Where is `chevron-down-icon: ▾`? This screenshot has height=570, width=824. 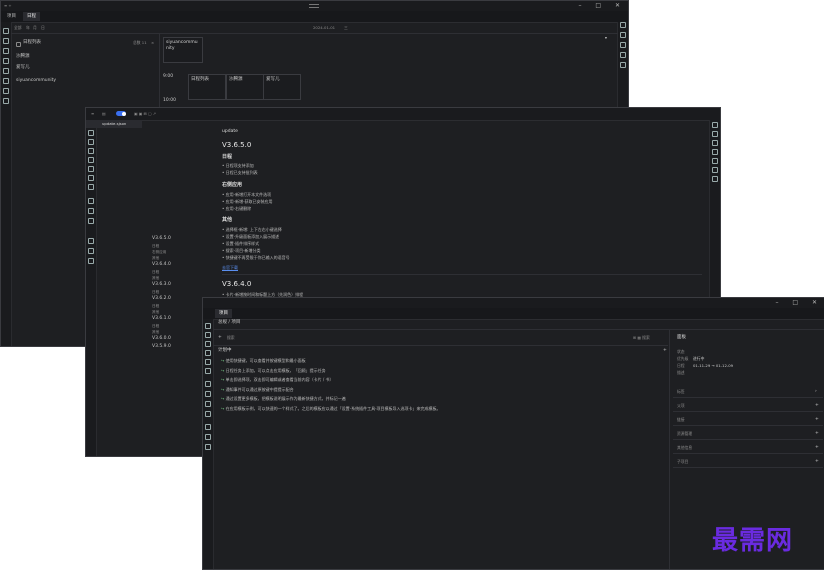
chevron-down-icon: ▾ is located at coordinates (606, 37).